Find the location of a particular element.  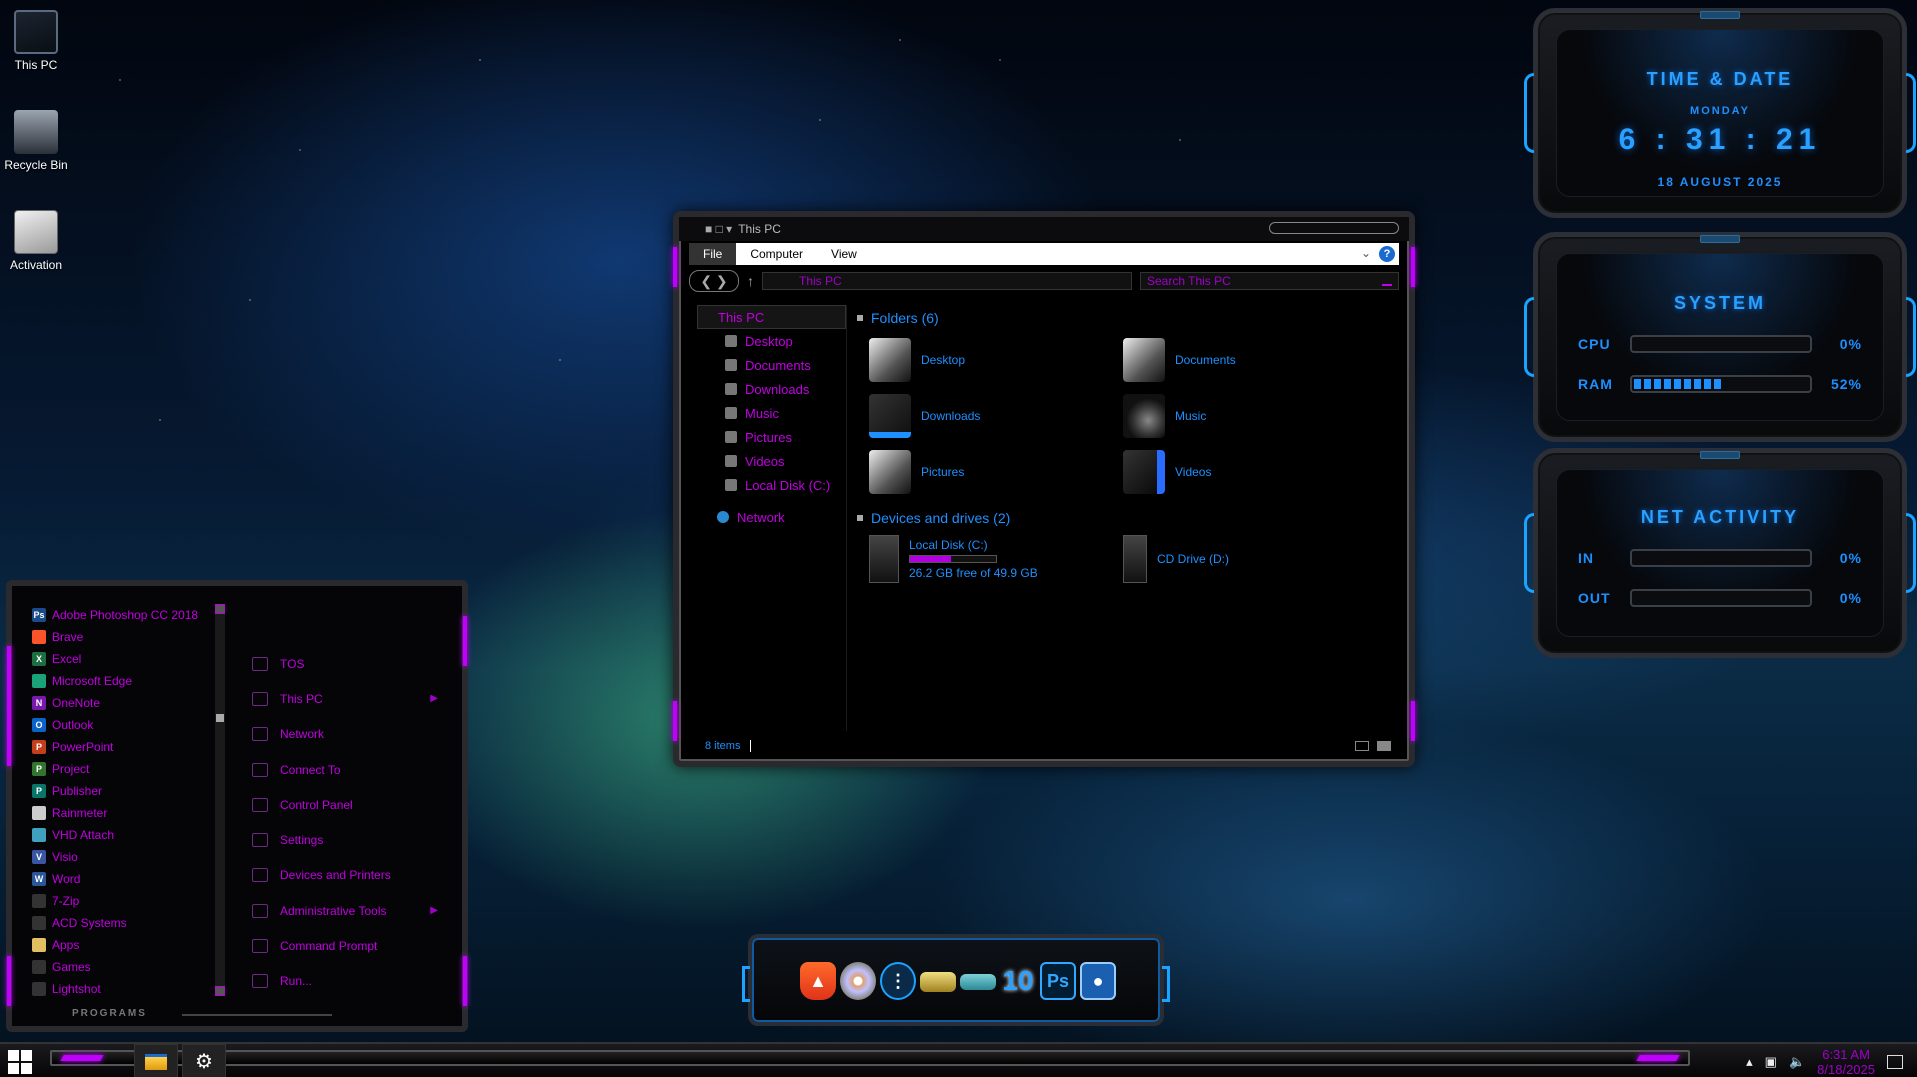

meter-value: 0% is located at coordinates (1850, 598).